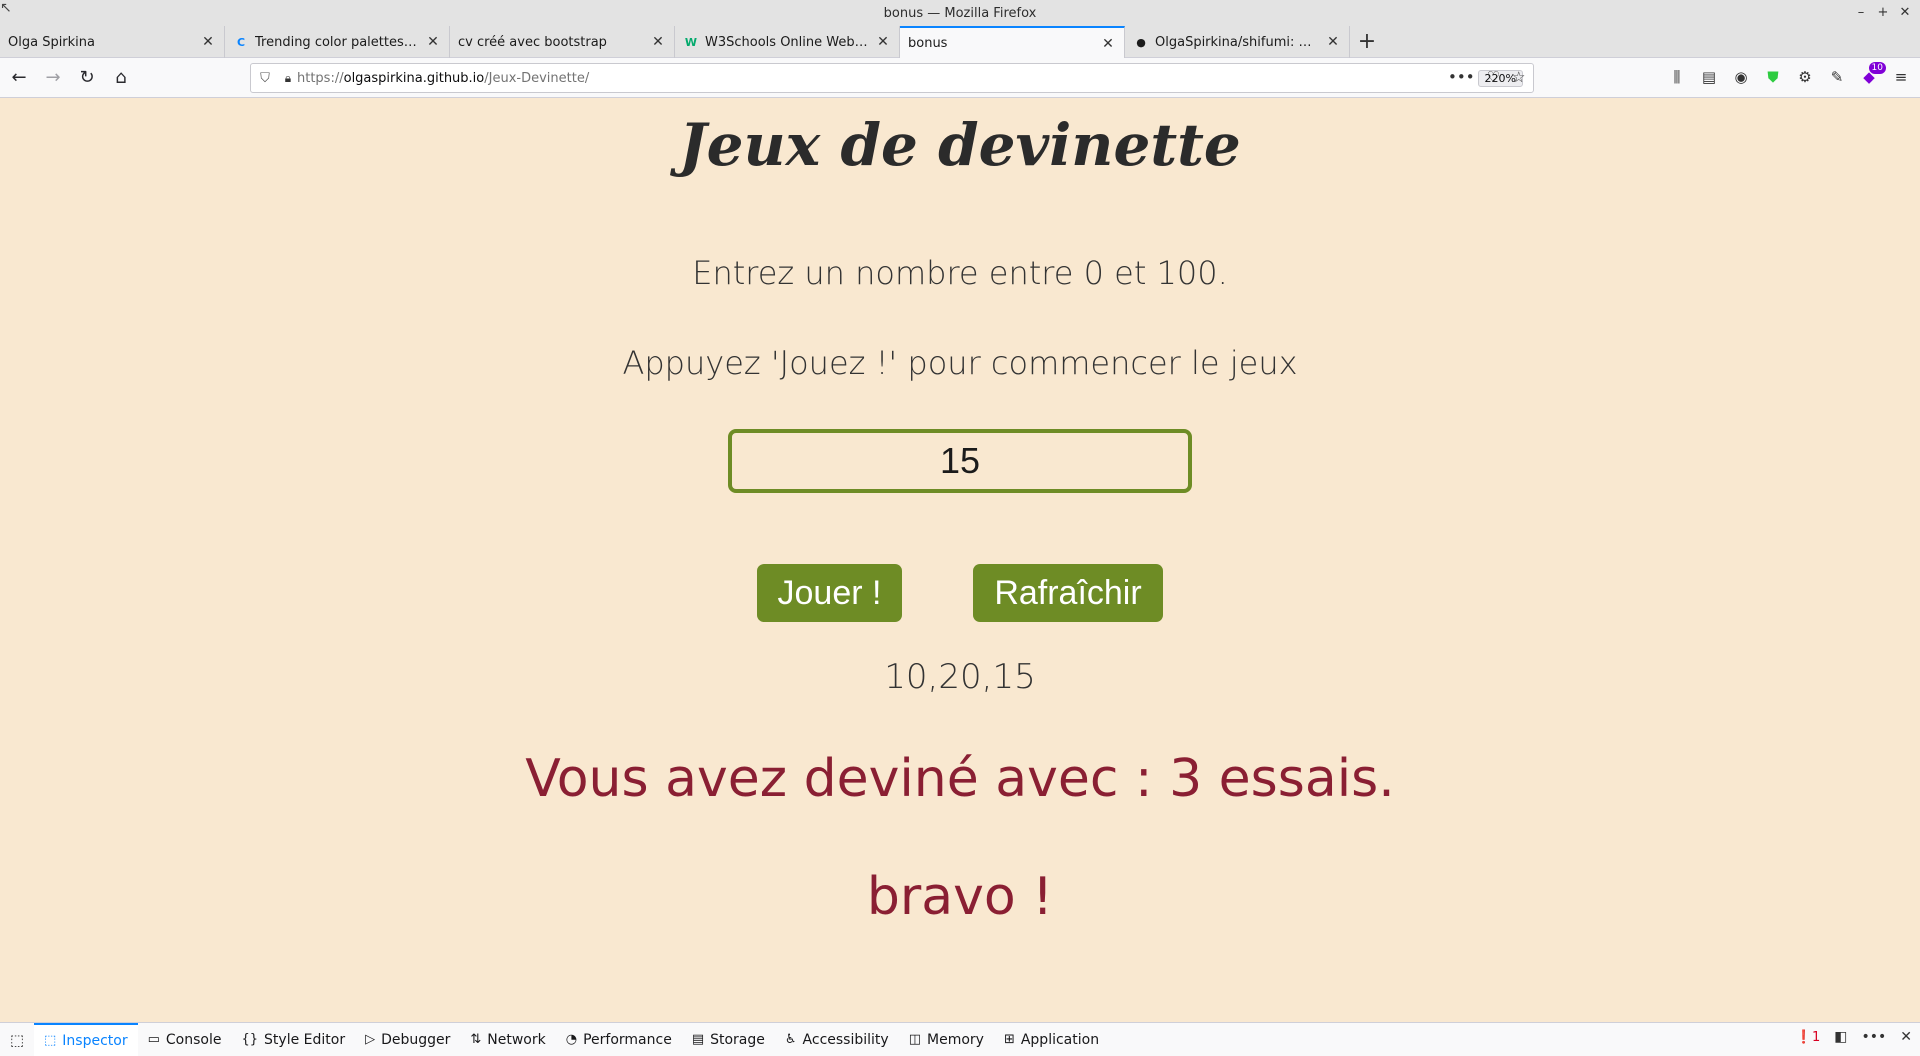 The width and height of the screenshot is (1920, 1056). What do you see at coordinates (1861, 12) in the screenshot?
I see `minimize-button: –` at bounding box center [1861, 12].